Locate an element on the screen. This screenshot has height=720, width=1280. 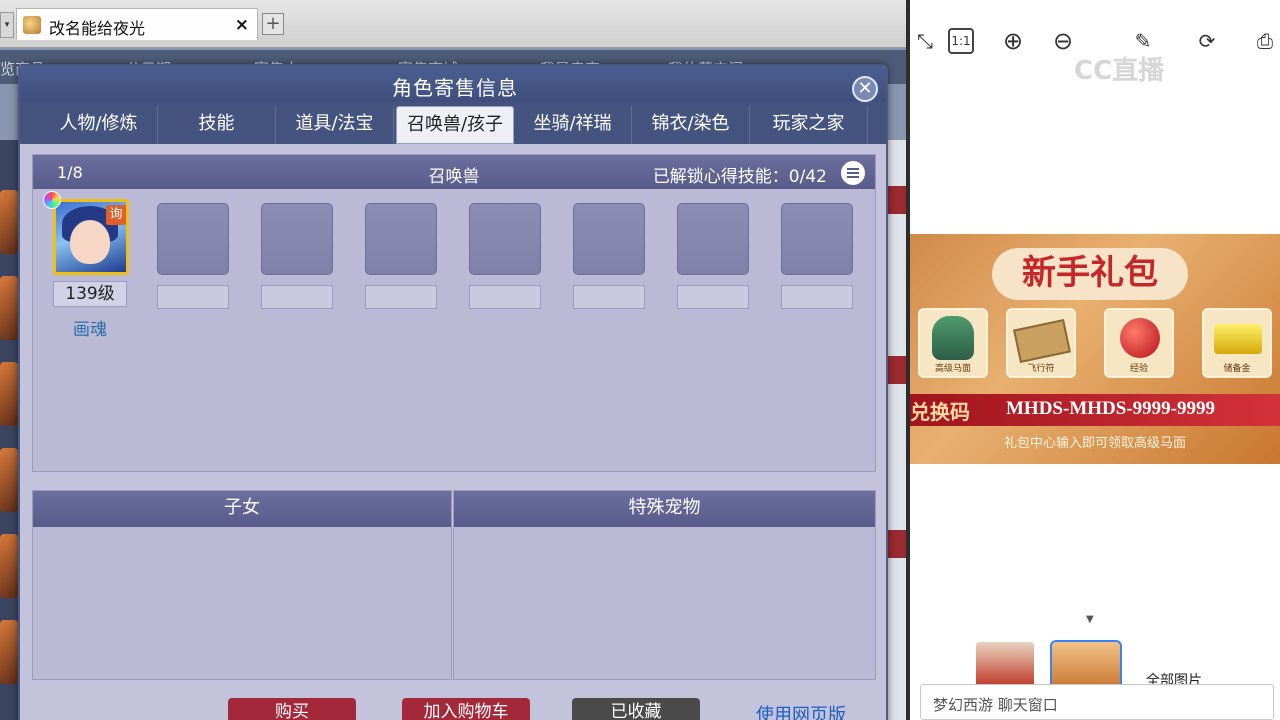
image-thumbnail-selected is located at coordinates (1086, 665).